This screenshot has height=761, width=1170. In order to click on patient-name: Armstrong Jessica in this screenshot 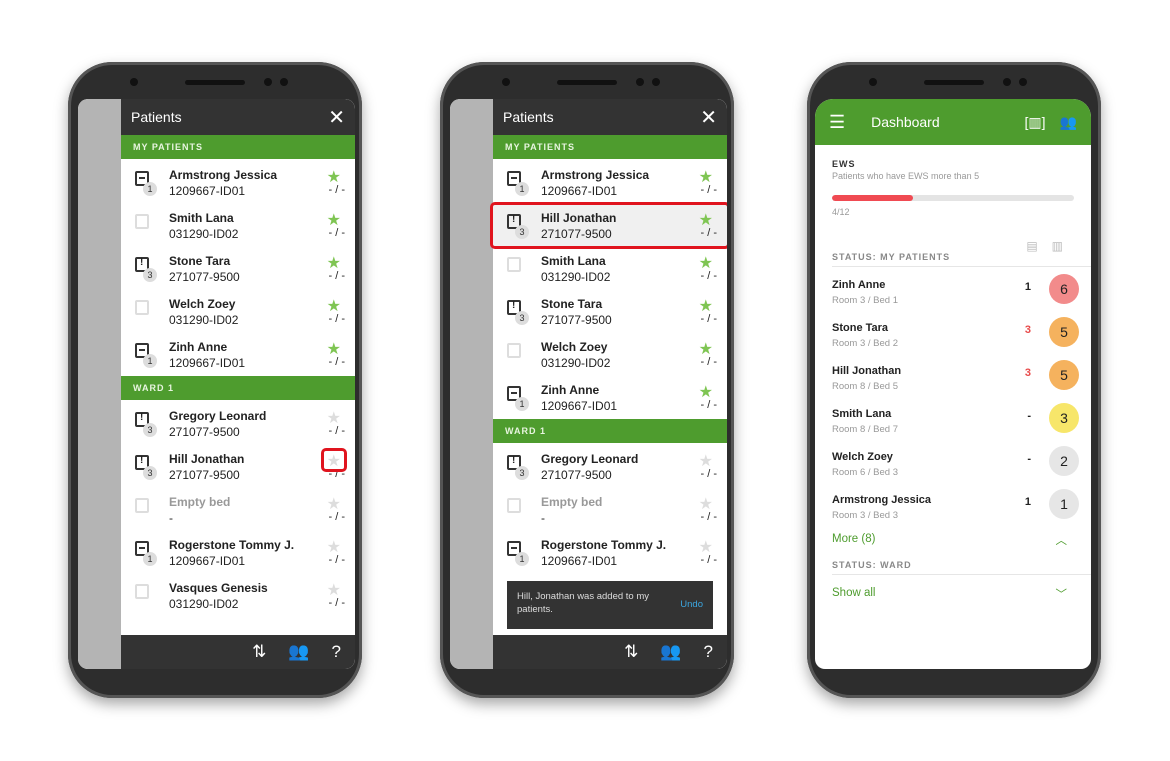, I will do `click(223, 174)`.